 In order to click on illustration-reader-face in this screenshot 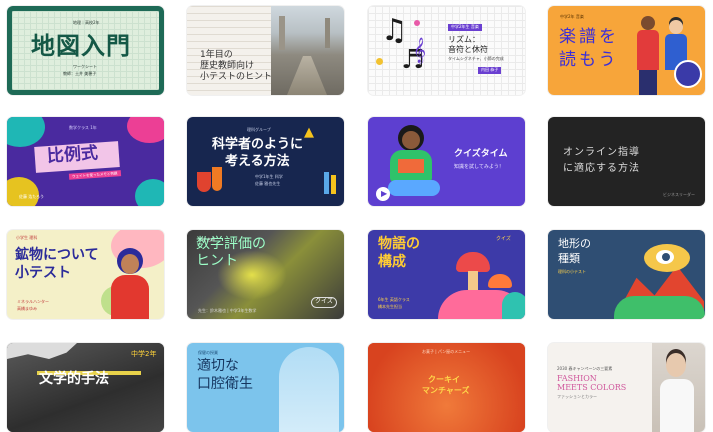, I will do `click(411, 140)`.